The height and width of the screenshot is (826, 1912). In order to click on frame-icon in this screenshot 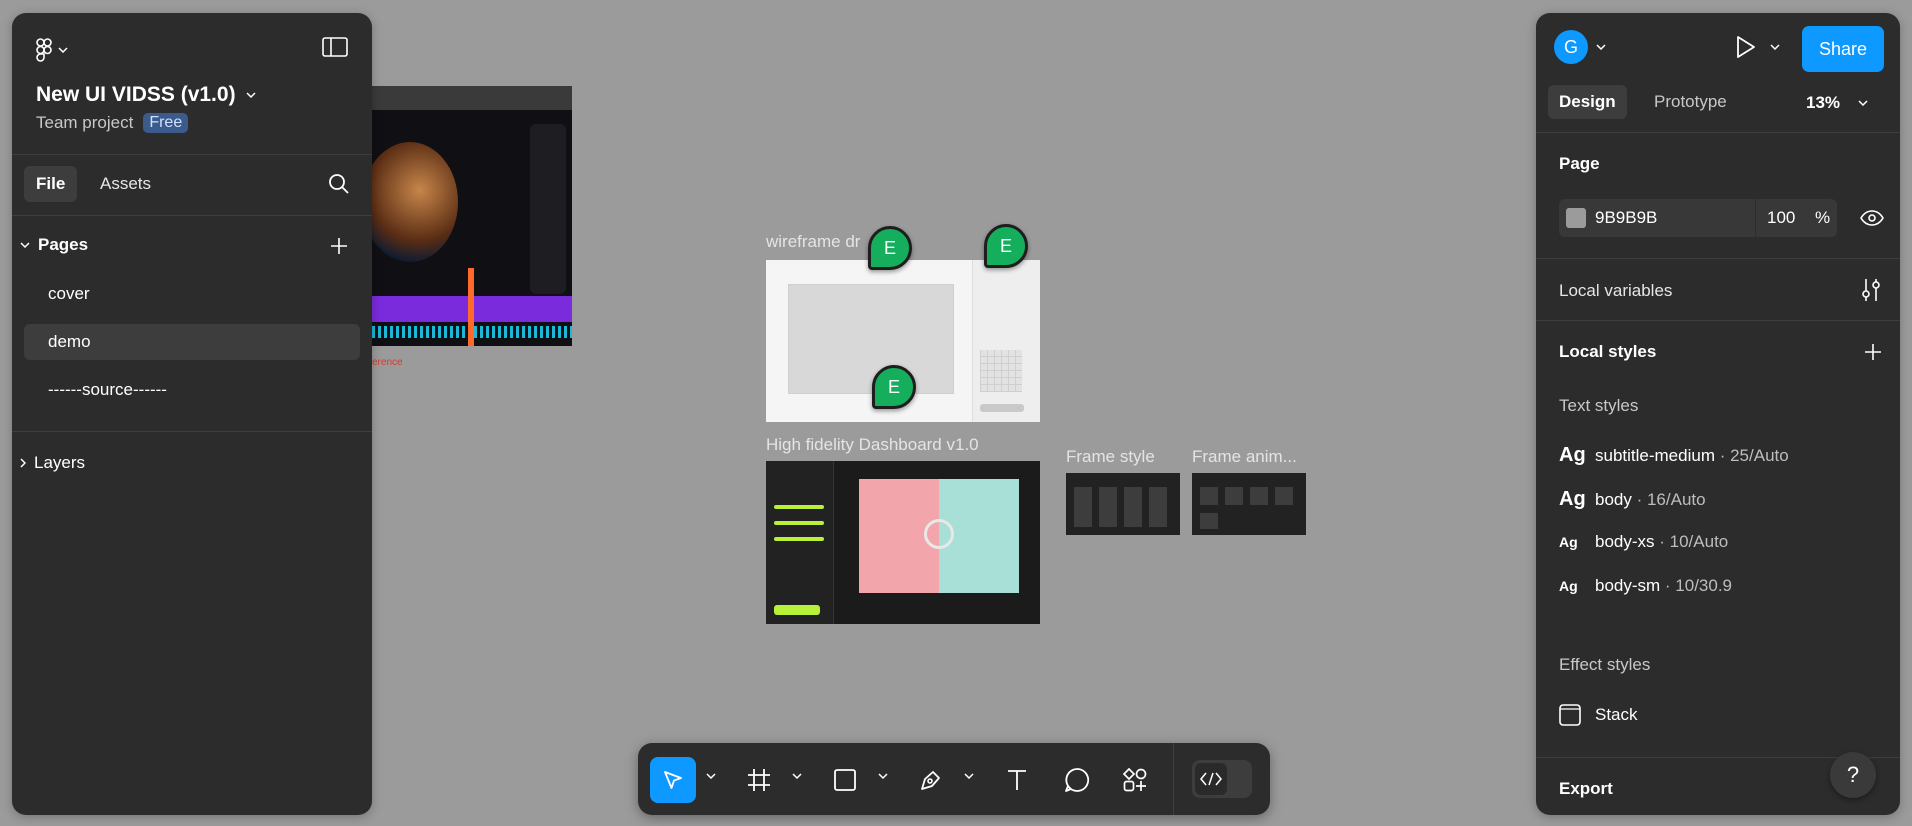, I will do `click(759, 780)`.